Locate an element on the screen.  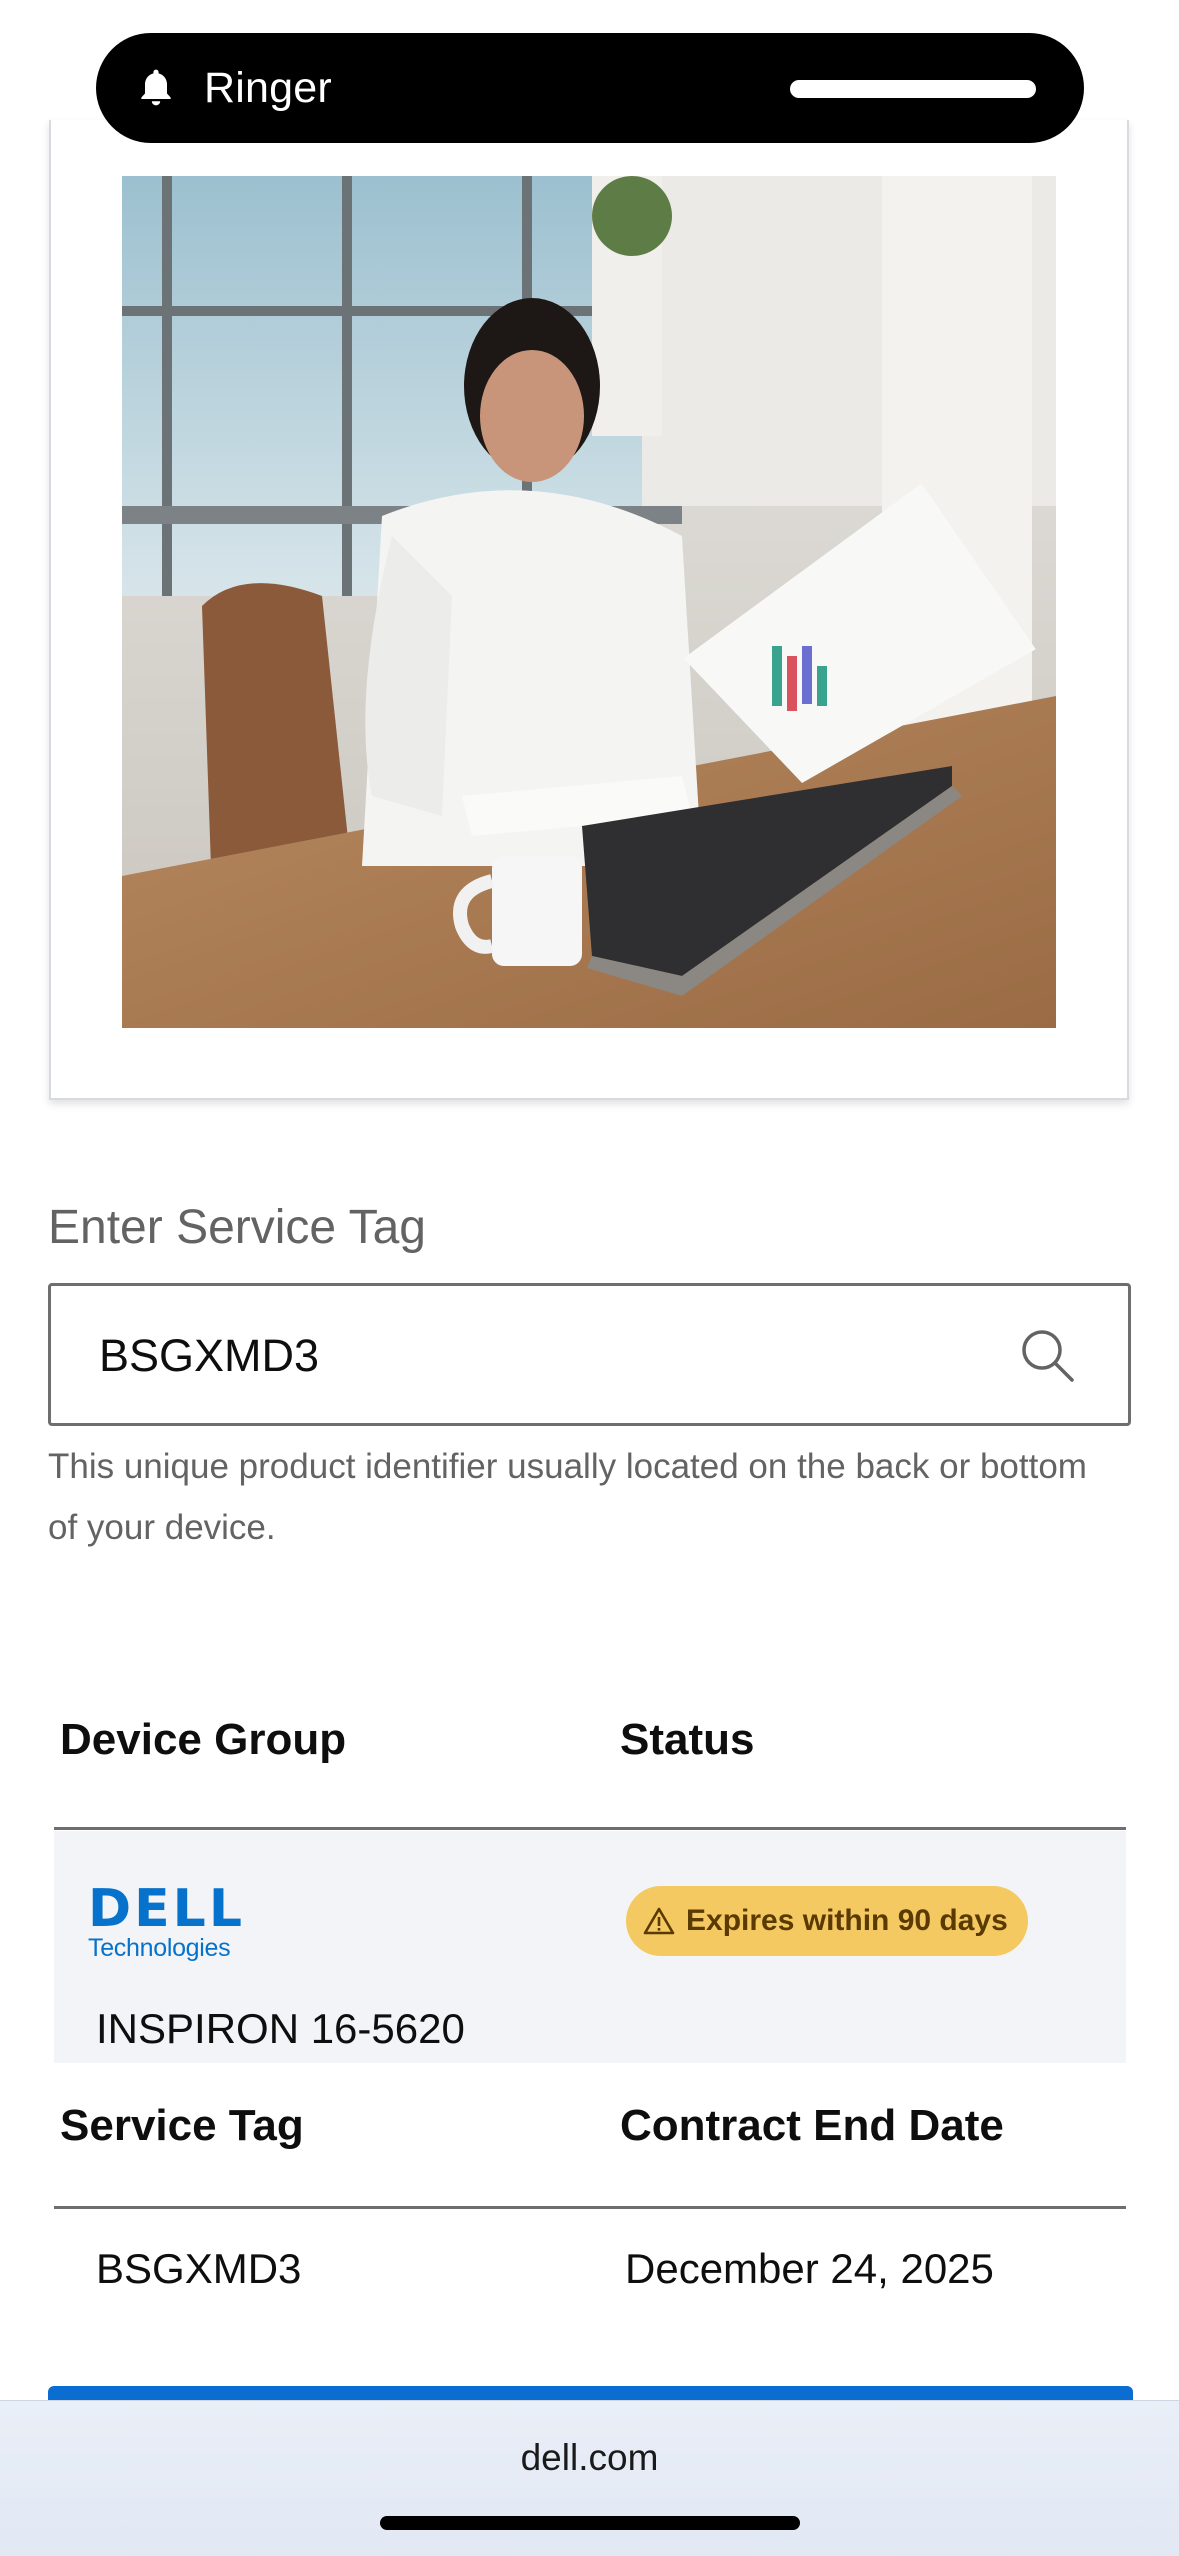
column-header-device-group: Device Group is located at coordinates (203, 1739).